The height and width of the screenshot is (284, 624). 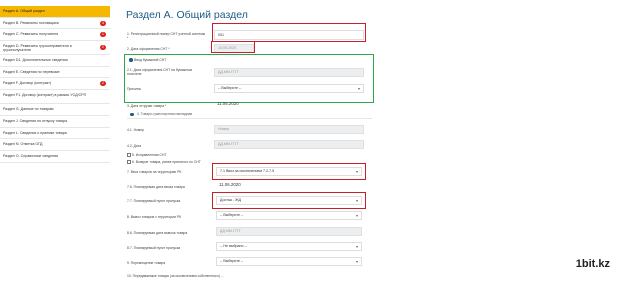 I want to click on sidebar-item-section-n: Раздел N. Отметка ОГД, so click(x=55, y=145).